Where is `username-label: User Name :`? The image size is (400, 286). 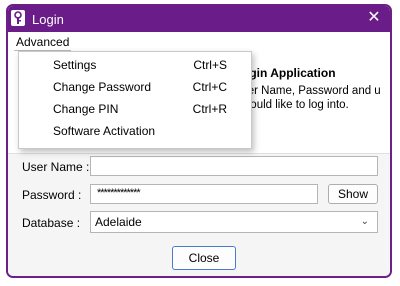
username-label: User Name : is located at coordinates (56, 167).